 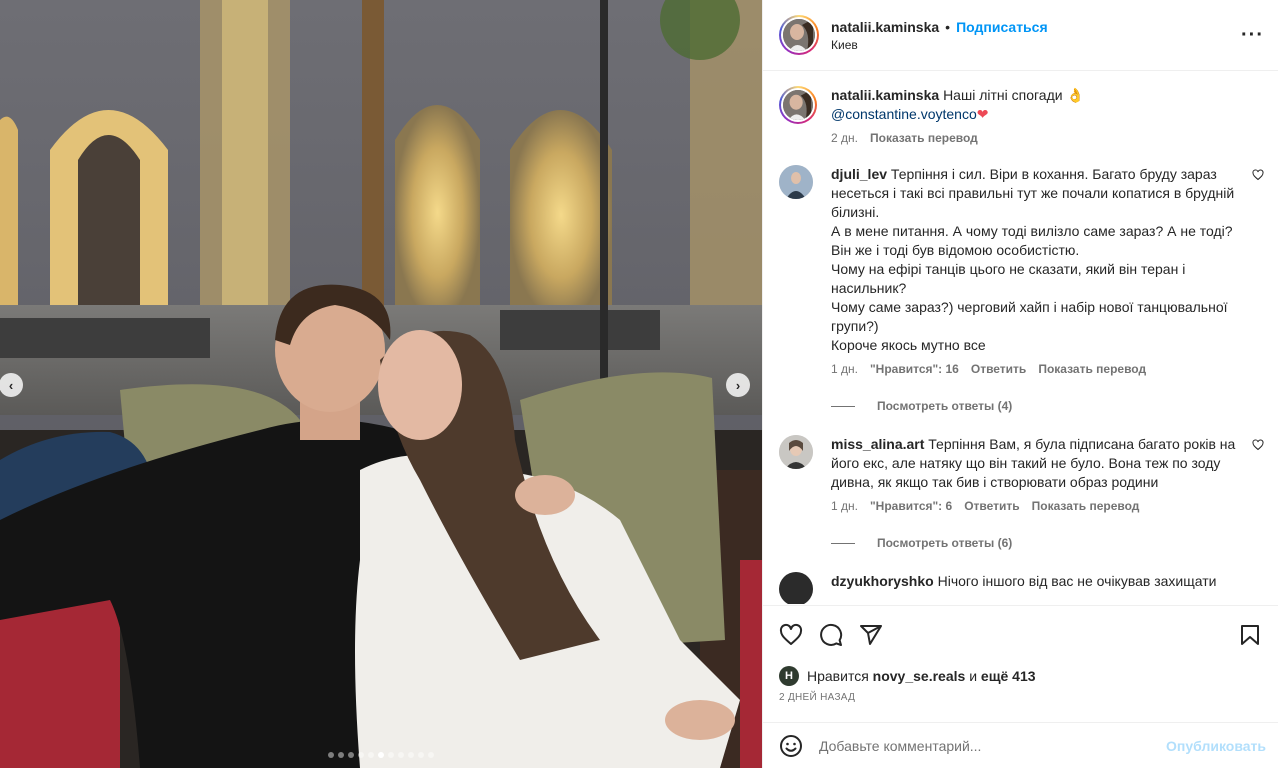 What do you see at coordinates (885, 27) in the screenshot?
I see `author-username: natalii.kaminska` at bounding box center [885, 27].